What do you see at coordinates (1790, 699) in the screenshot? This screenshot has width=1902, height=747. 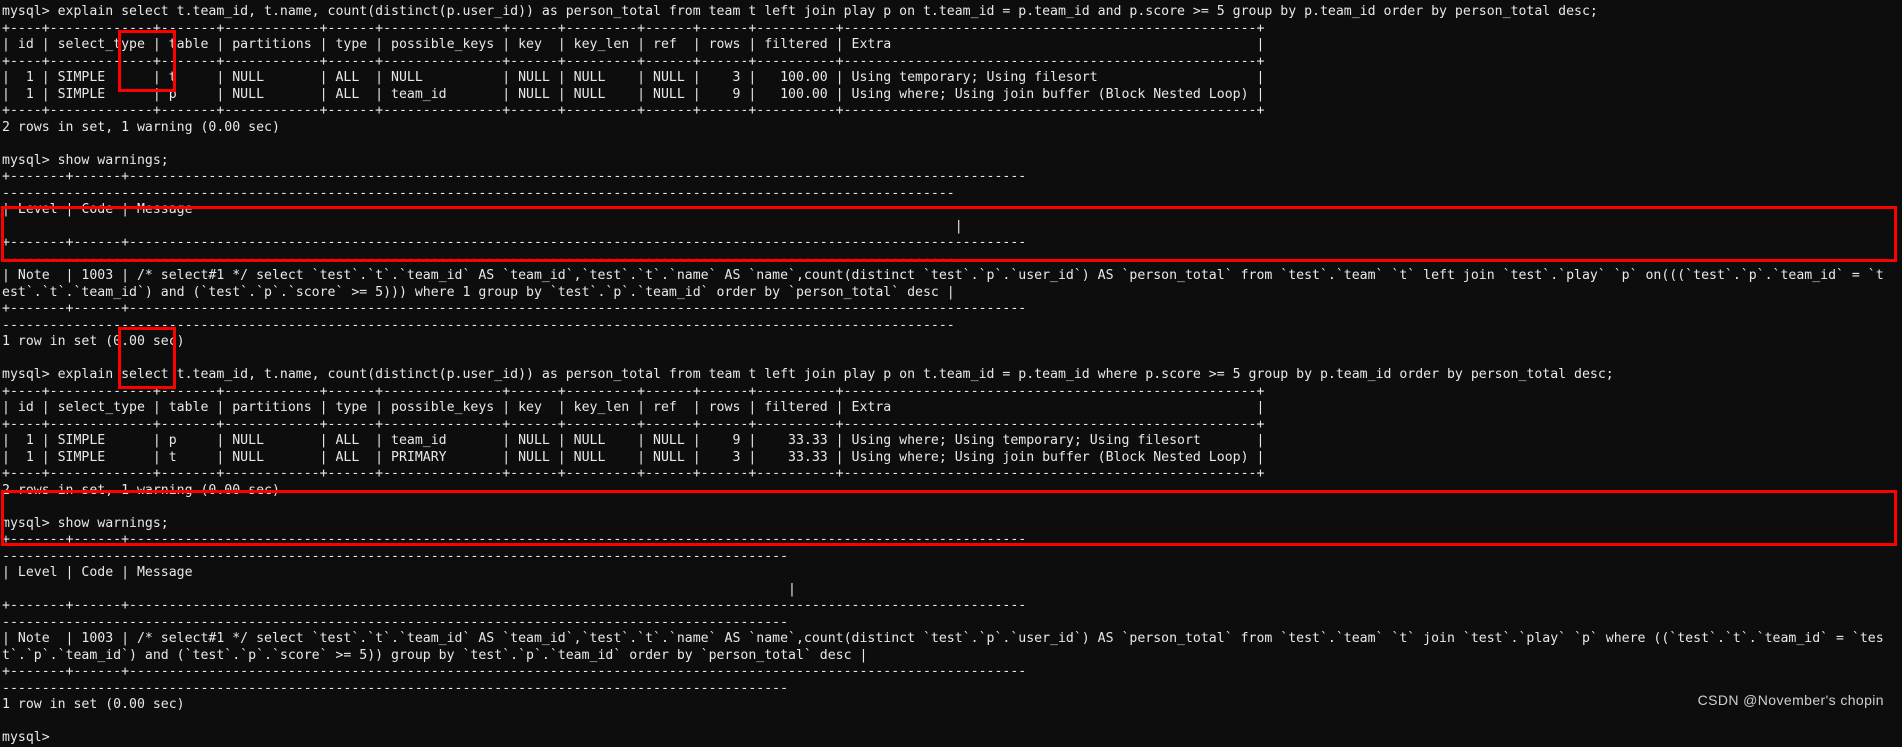 I see `watermark-text: CSDN @November's chopin` at bounding box center [1790, 699].